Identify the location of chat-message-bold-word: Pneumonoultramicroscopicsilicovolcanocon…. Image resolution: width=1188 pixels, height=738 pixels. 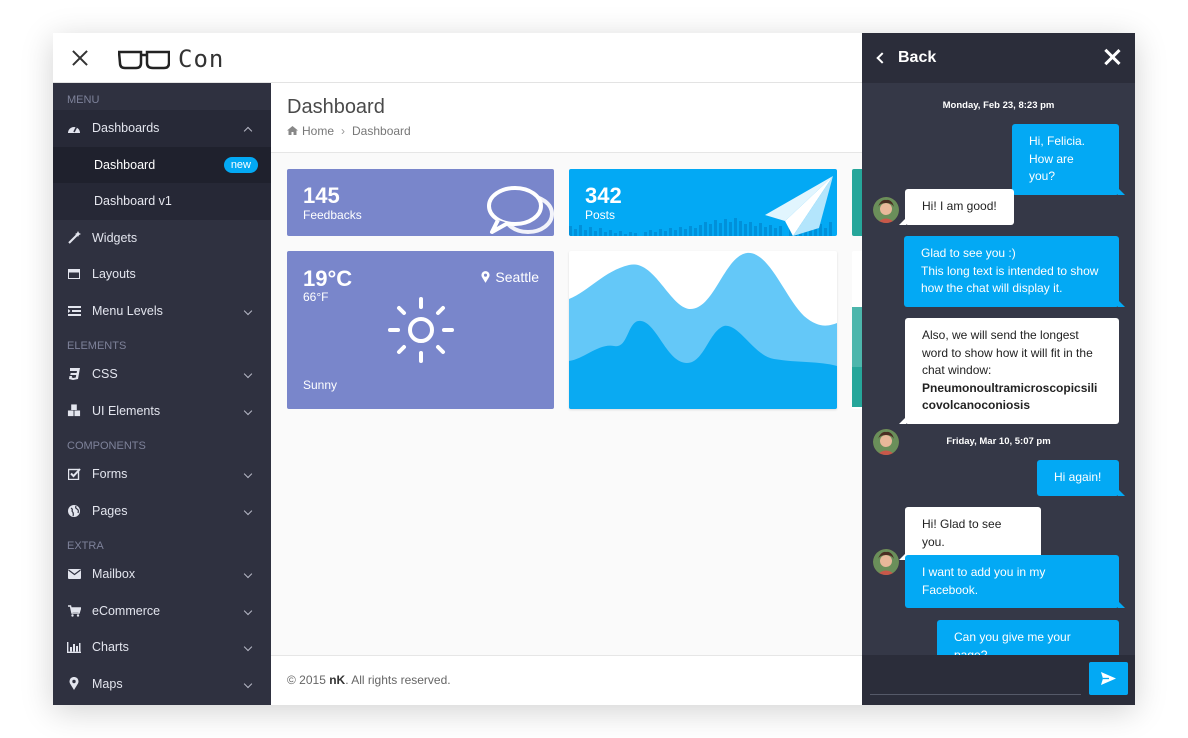
(1010, 396).